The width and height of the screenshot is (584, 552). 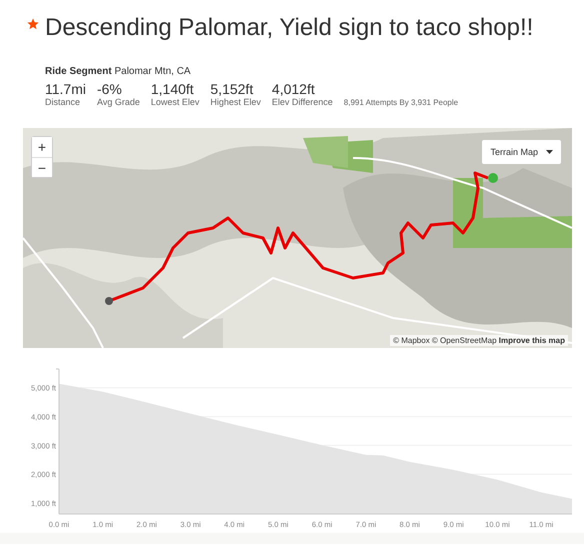 I want to click on stat-value: -6%, so click(x=109, y=89).